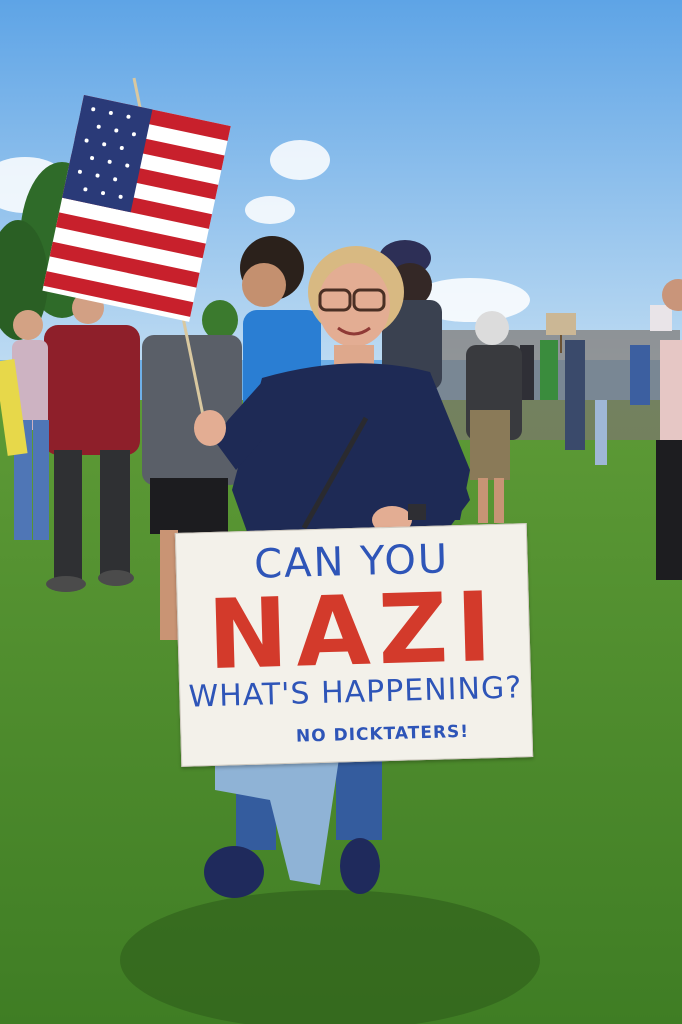  I want to click on shadow, so click(330, 957).